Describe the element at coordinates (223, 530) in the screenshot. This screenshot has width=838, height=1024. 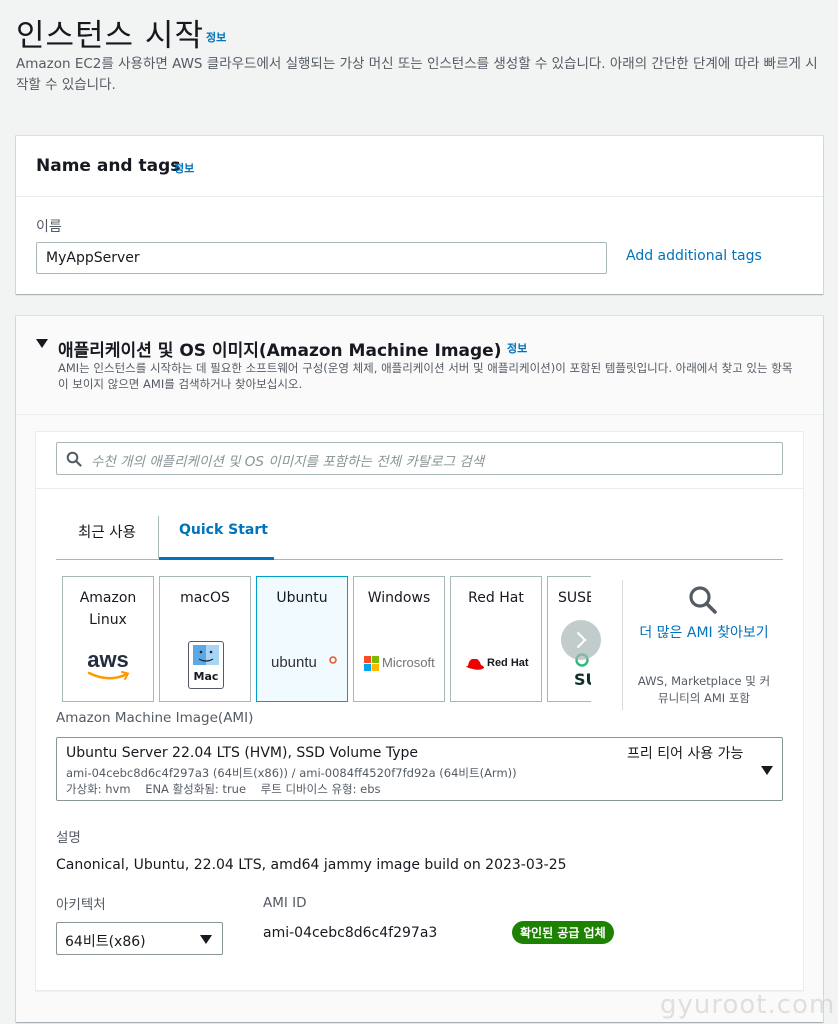
I see `tab-quick-start: Quick Start` at that location.